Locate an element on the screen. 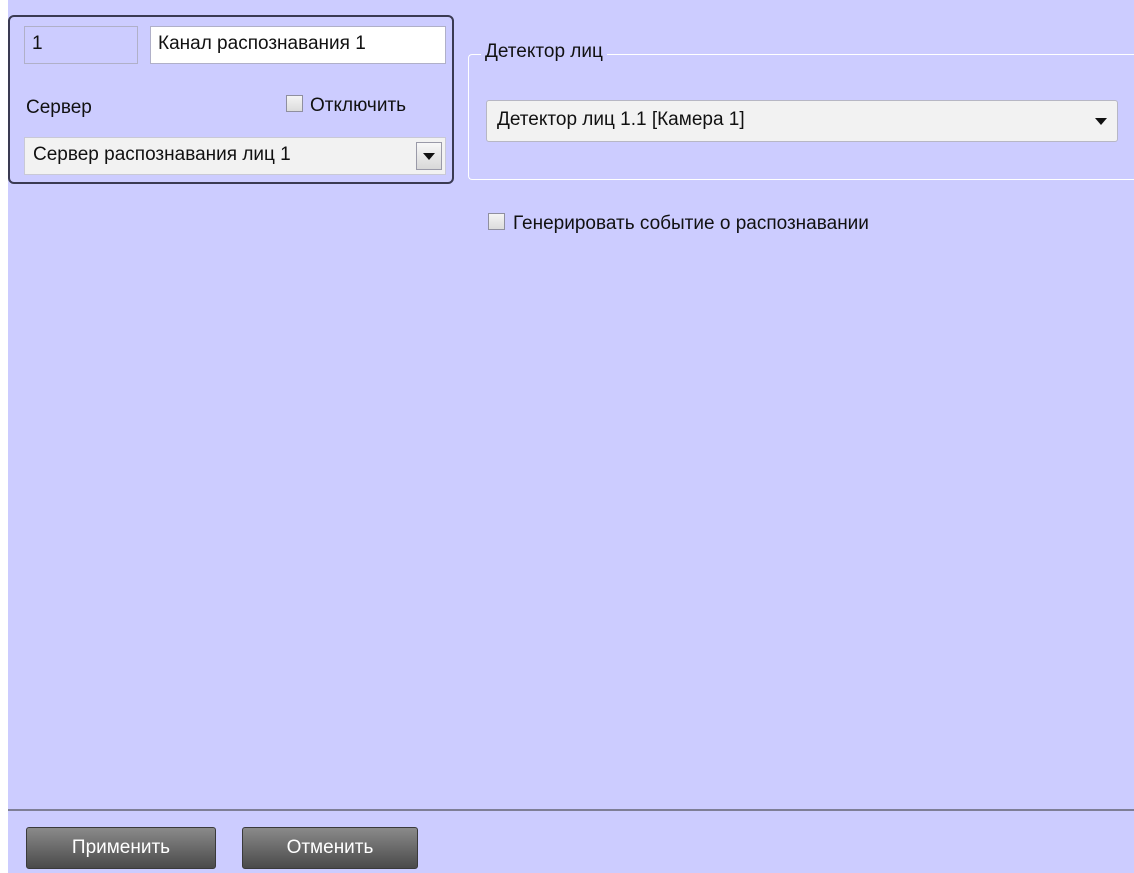 This screenshot has width=1134, height=873. disable-checkbox-label: Отключить is located at coordinates (358, 105).